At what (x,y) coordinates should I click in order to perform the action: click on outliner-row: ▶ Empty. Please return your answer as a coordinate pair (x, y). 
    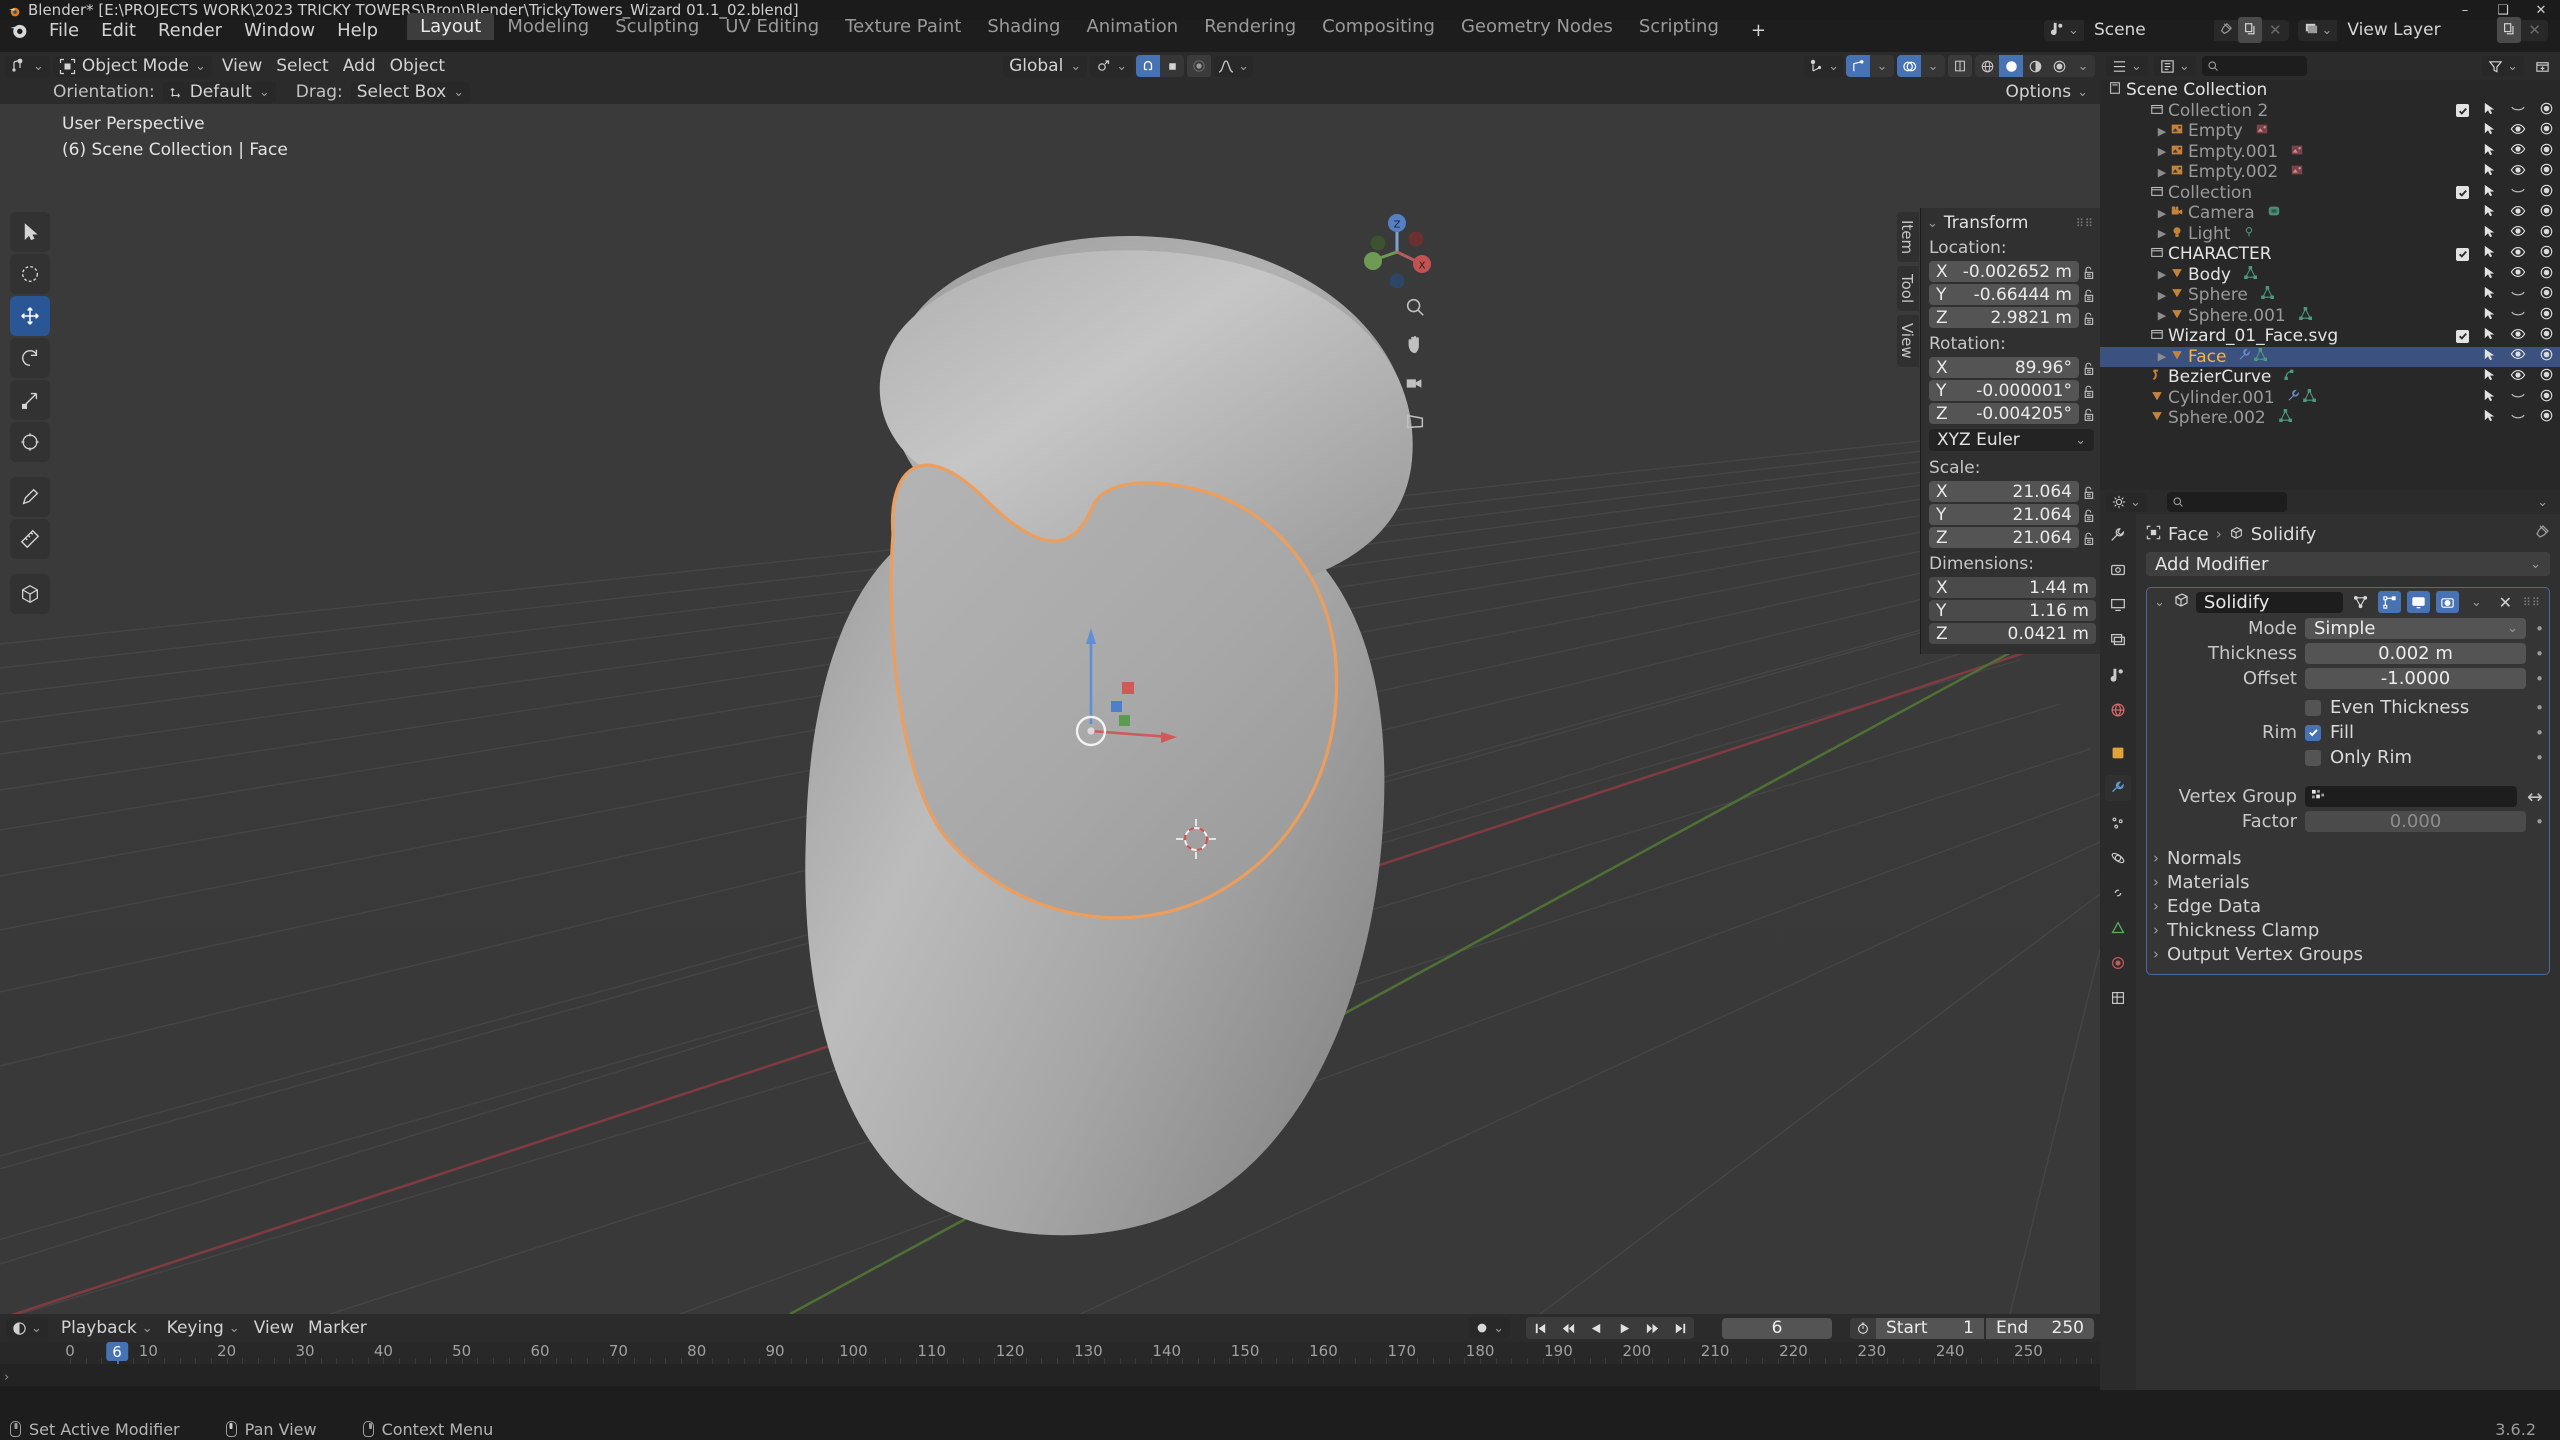
    Looking at the image, I should click on (2330, 131).